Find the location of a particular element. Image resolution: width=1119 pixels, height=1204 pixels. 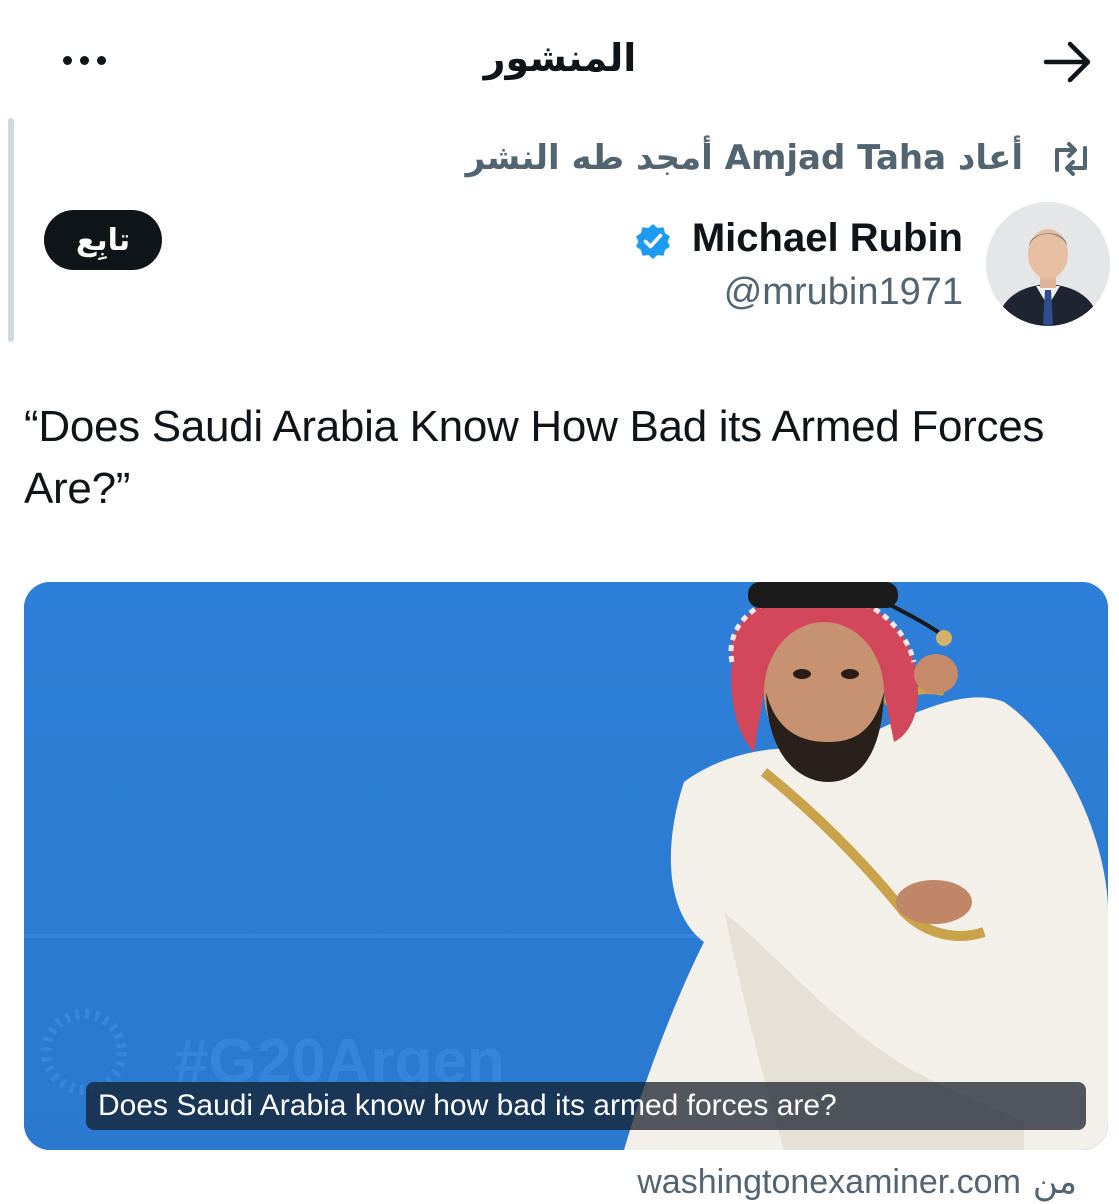

more-options-button is located at coordinates (84, 60).